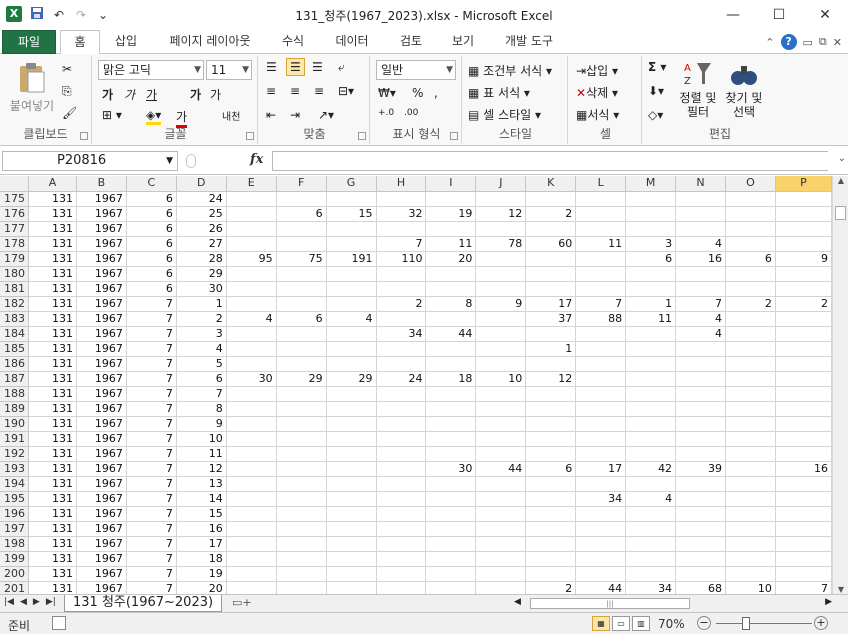 The height and width of the screenshot is (634, 848). Describe the element at coordinates (201, 559) in the screenshot. I see `cell: 18` at that location.